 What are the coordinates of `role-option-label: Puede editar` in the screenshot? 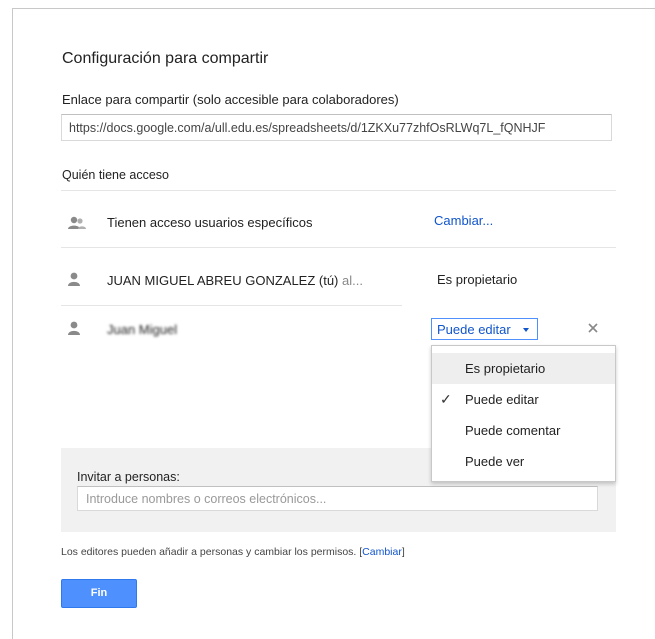 It's located at (502, 399).